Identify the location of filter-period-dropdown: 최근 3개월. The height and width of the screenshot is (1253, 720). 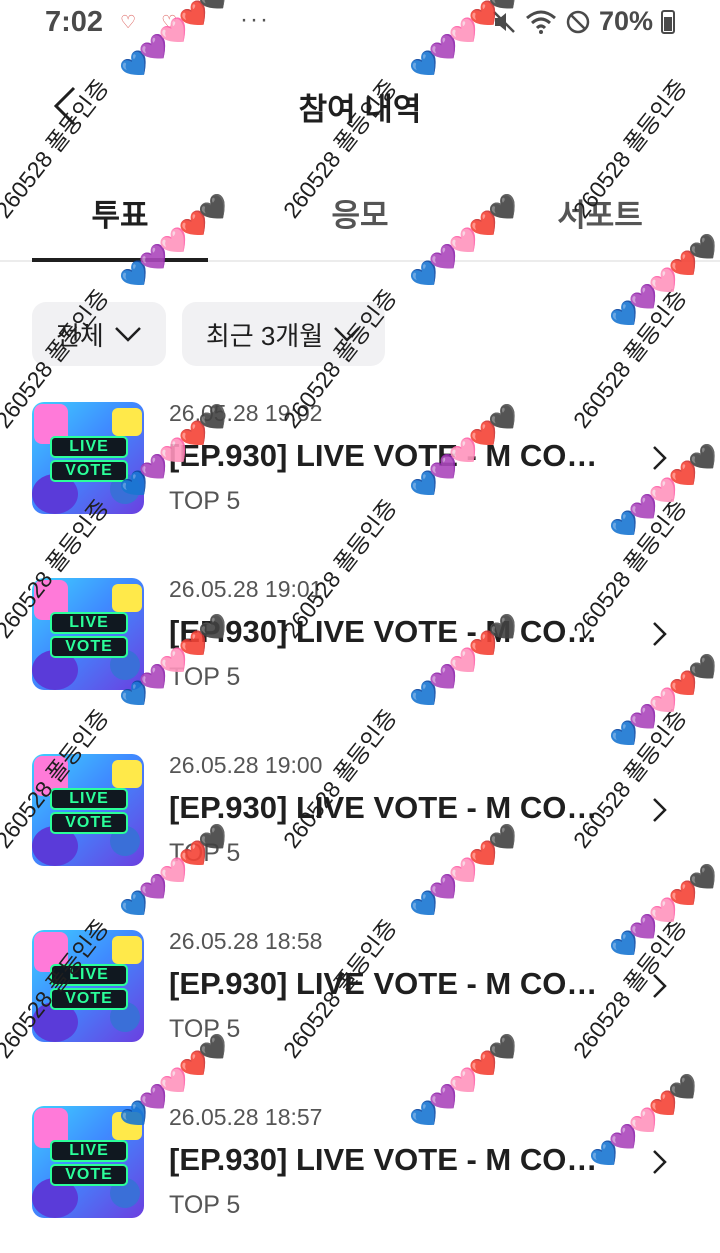
(283, 334).